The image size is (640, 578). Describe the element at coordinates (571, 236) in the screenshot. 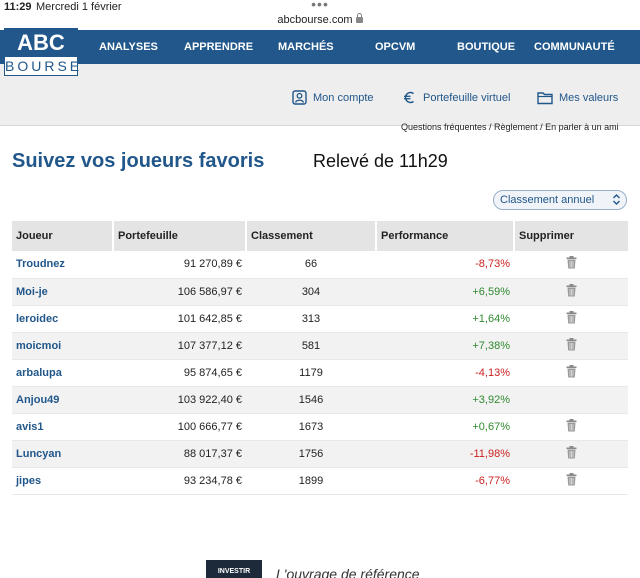

I see `header-delete: Supprimer` at that location.